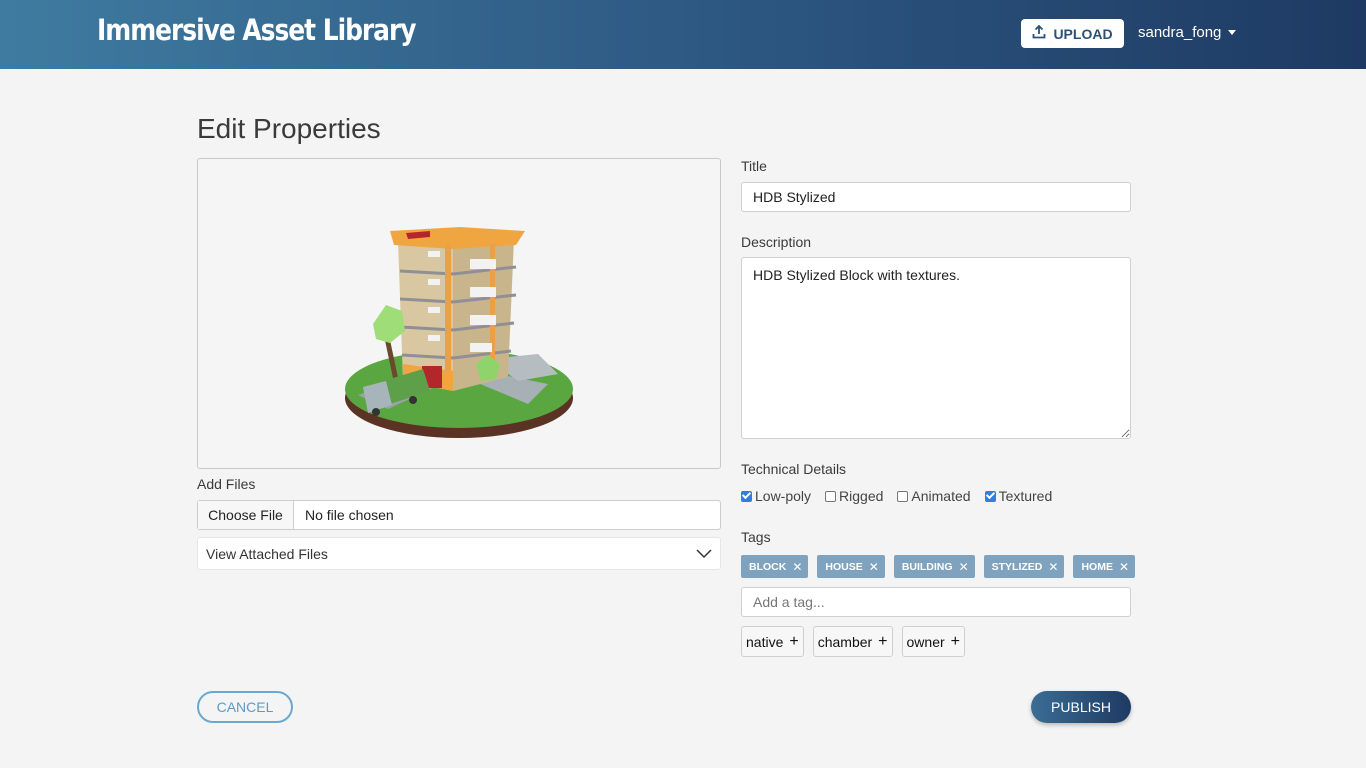 Image resolution: width=1366 pixels, height=768 pixels. Describe the element at coordinates (1017, 566) in the screenshot. I see `tag-text: STYLIZED` at that location.